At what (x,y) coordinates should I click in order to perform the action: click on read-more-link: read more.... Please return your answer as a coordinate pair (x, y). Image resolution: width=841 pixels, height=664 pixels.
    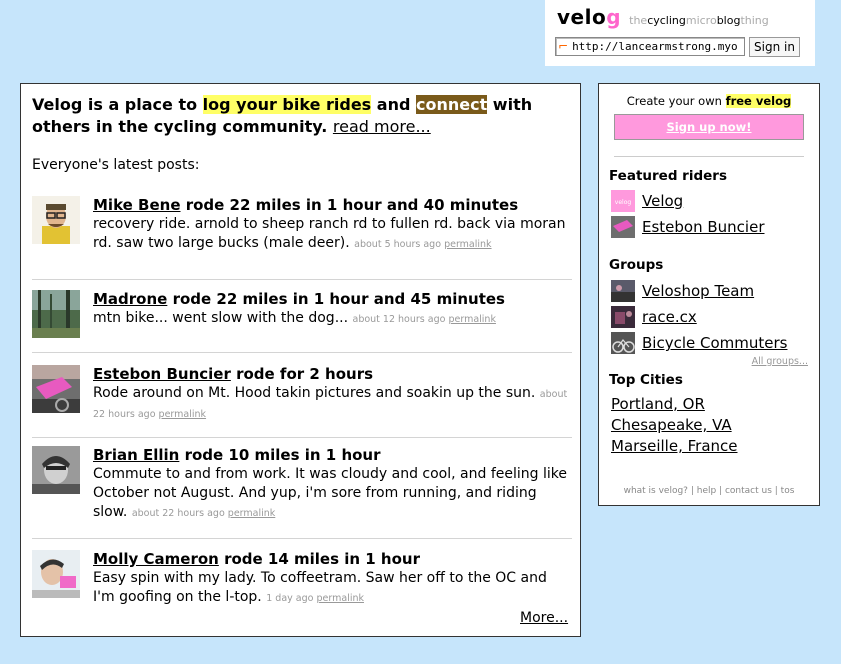
    Looking at the image, I should click on (382, 126).